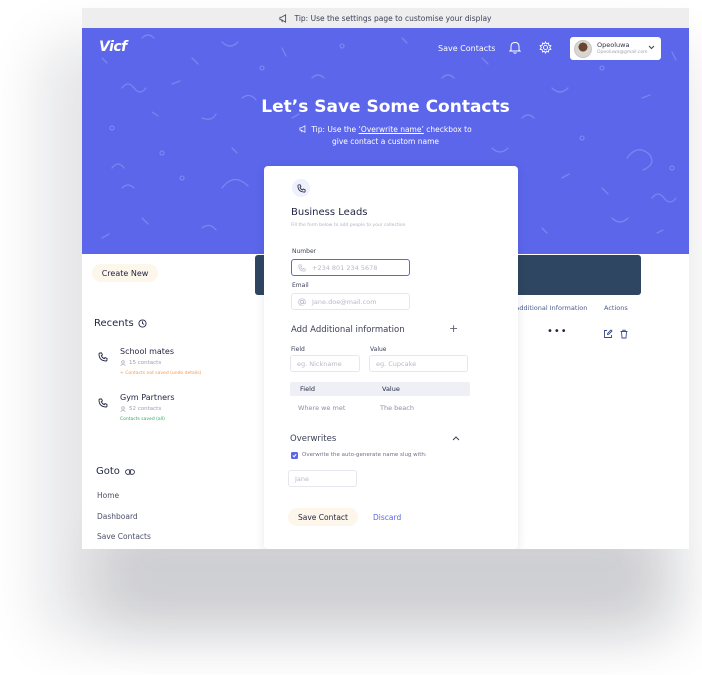 The height and width of the screenshot is (675, 702). I want to click on number-label: Number, so click(304, 251).